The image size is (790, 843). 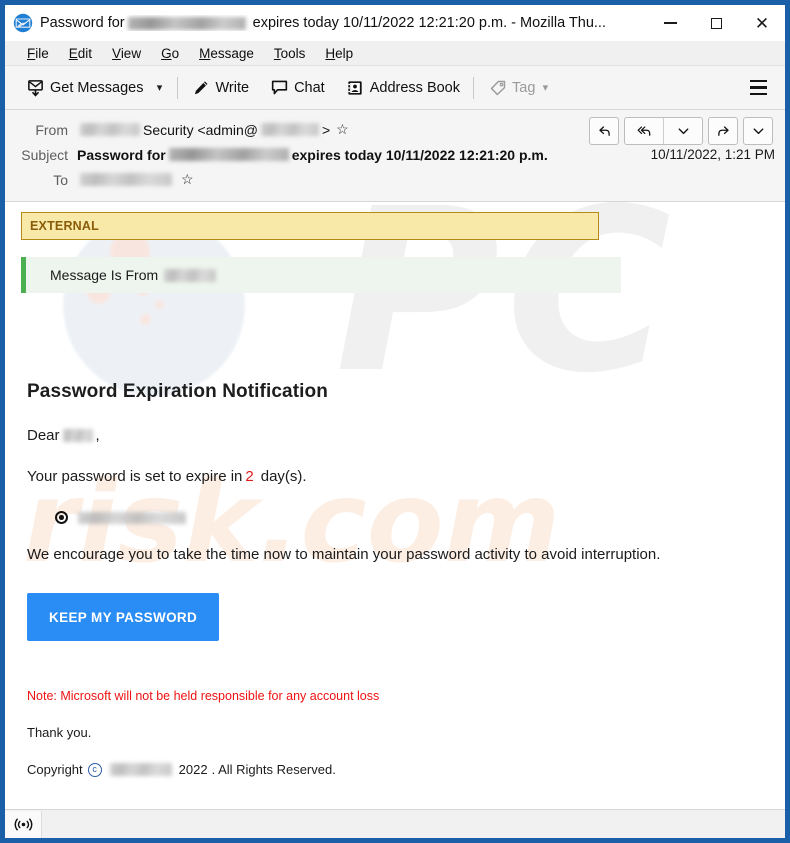 I want to click on reply-icon, so click(x=604, y=130).